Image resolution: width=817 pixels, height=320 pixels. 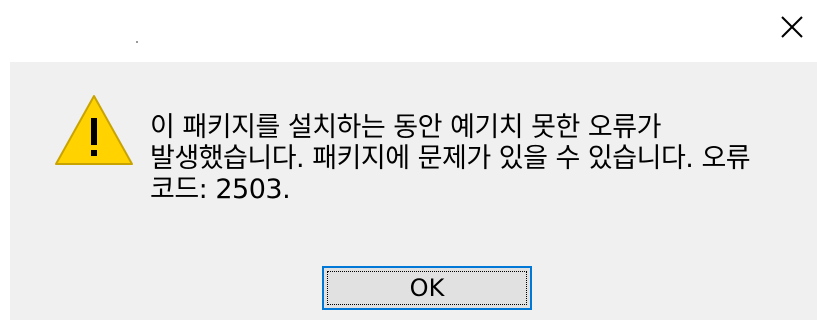 I want to click on warning-icon, so click(x=94, y=130).